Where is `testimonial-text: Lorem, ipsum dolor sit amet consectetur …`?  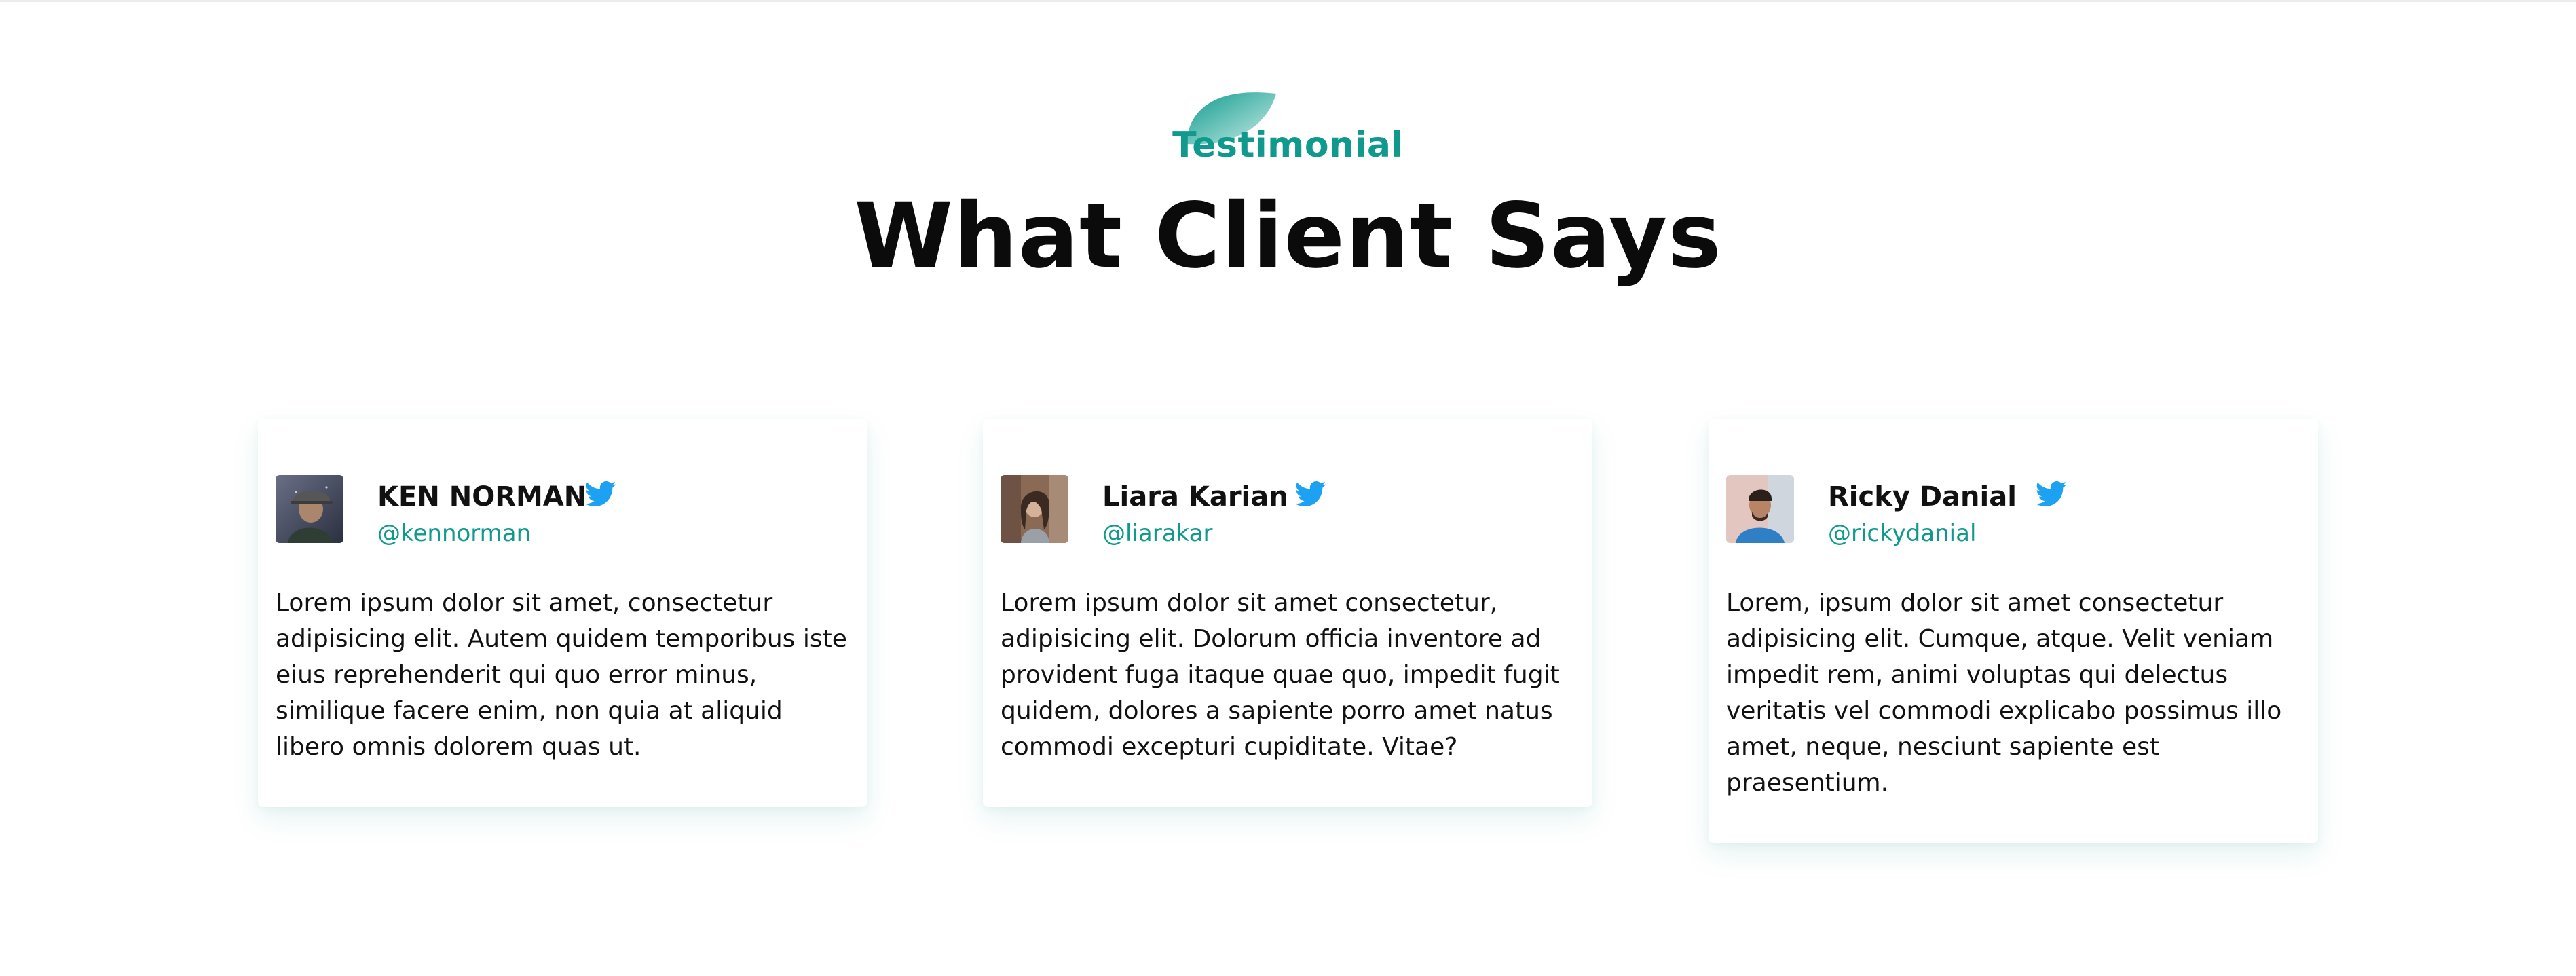 testimonial-text: Lorem, ipsum dolor sit amet consectetur … is located at coordinates (2004, 693).